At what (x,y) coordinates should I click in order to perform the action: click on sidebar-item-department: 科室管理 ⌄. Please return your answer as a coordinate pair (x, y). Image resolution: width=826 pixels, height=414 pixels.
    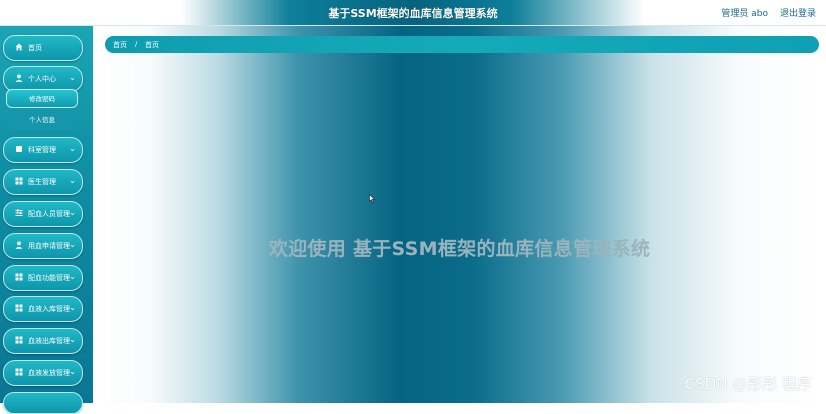
    Looking at the image, I should click on (43, 150).